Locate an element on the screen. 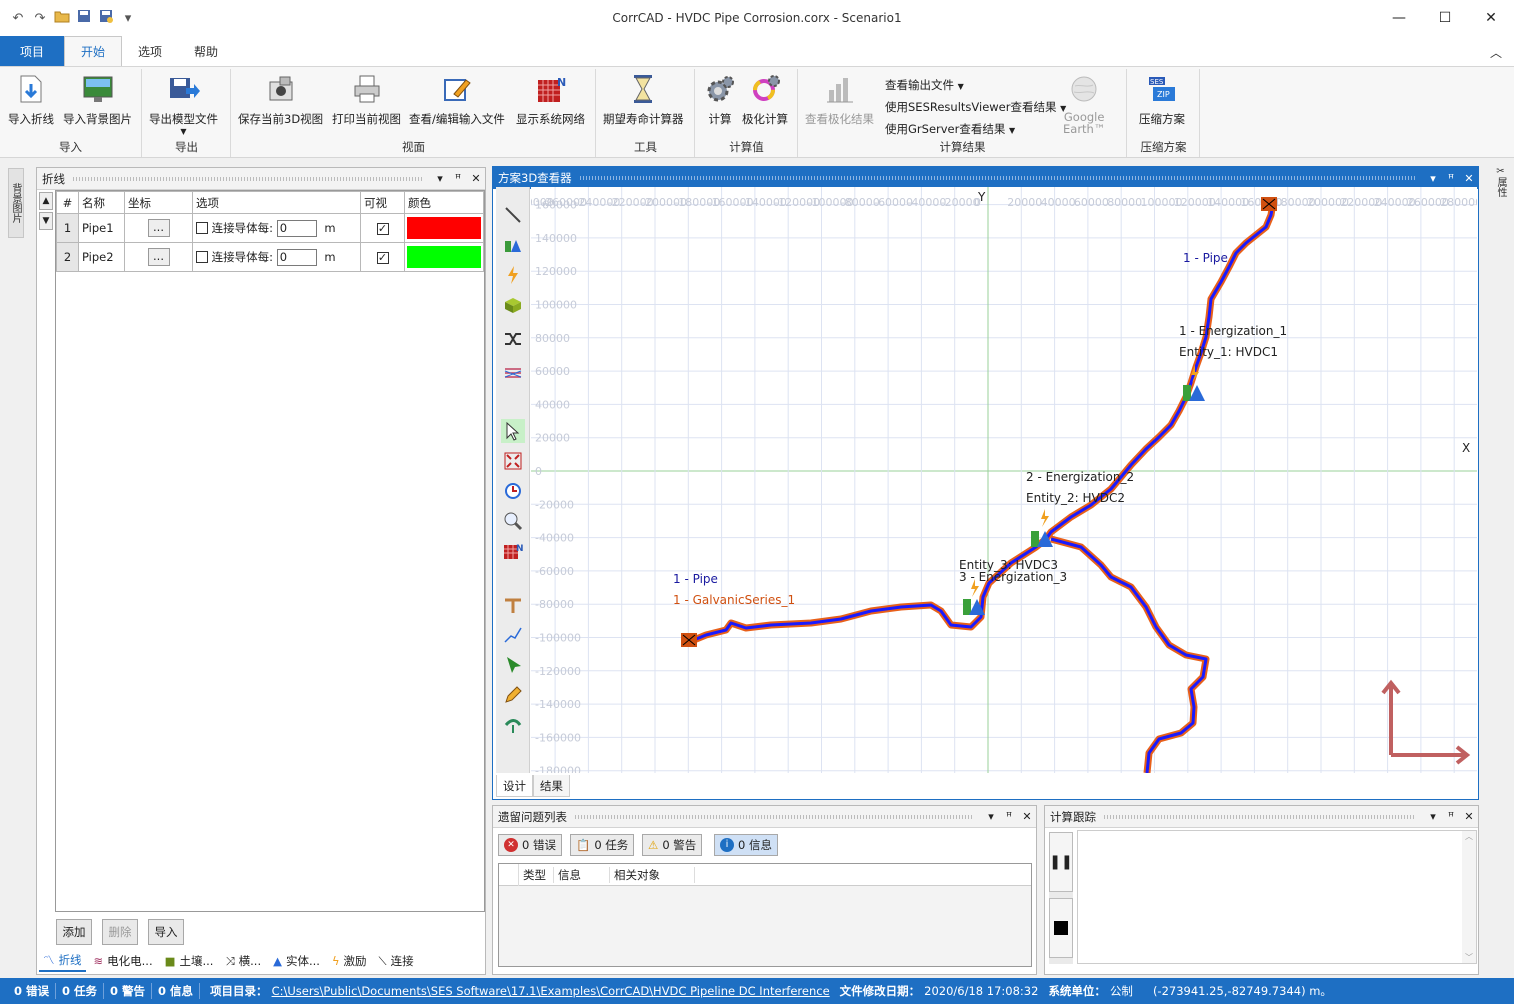 The height and width of the screenshot is (1004, 1514). tab-design: 设计 is located at coordinates (514, 786).